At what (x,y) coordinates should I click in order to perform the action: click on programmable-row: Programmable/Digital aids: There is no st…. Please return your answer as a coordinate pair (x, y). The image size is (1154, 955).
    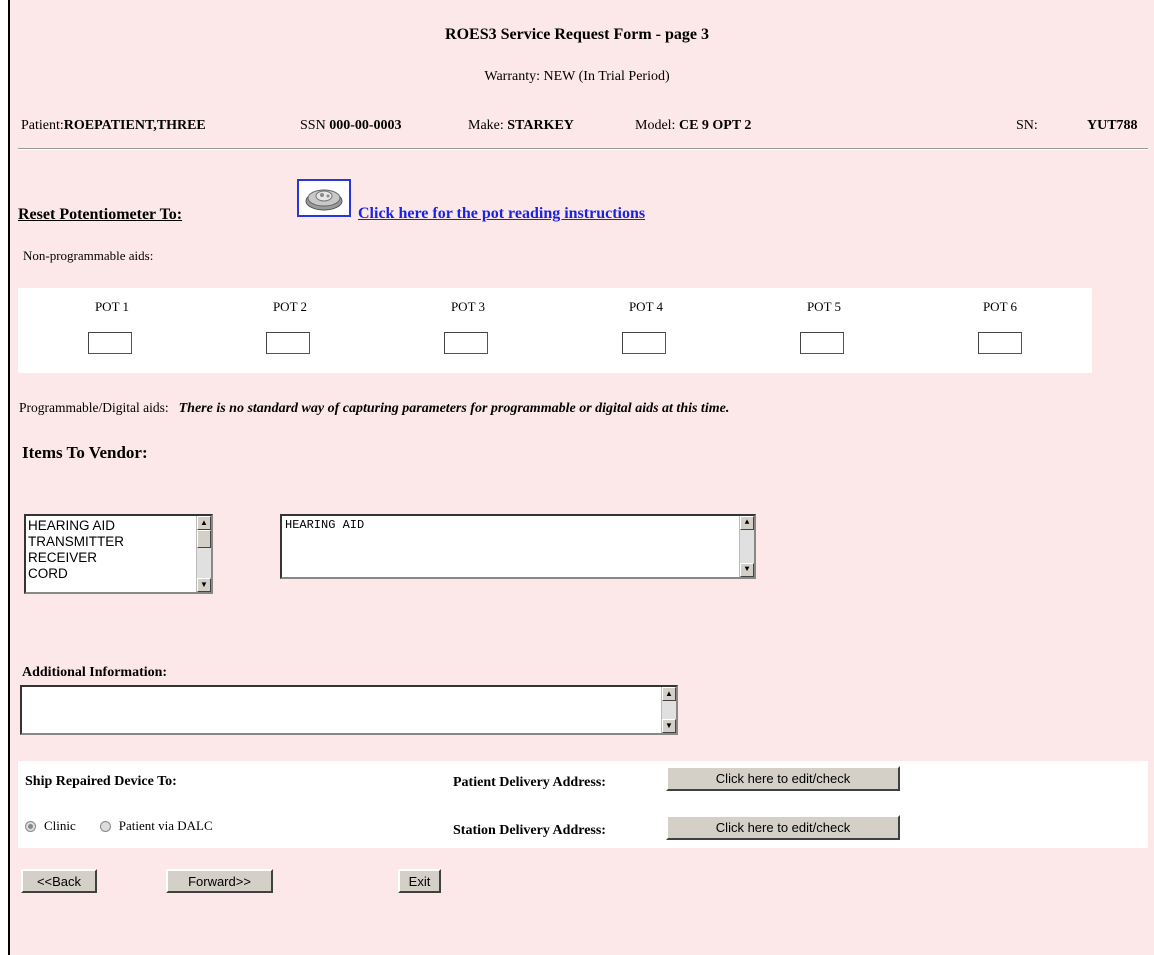
    Looking at the image, I should click on (374, 408).